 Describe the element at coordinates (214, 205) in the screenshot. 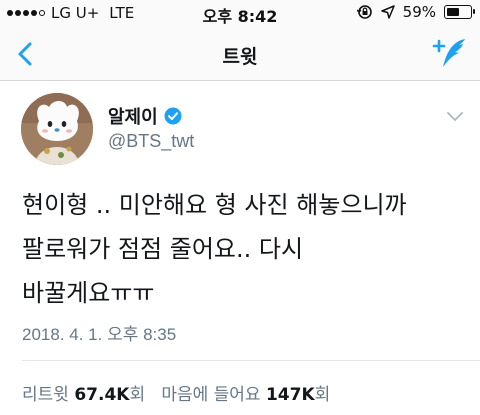

I see `tweet-text-line: 현이형 .. 미안해요 형 사진 해놓으니까` at that location.